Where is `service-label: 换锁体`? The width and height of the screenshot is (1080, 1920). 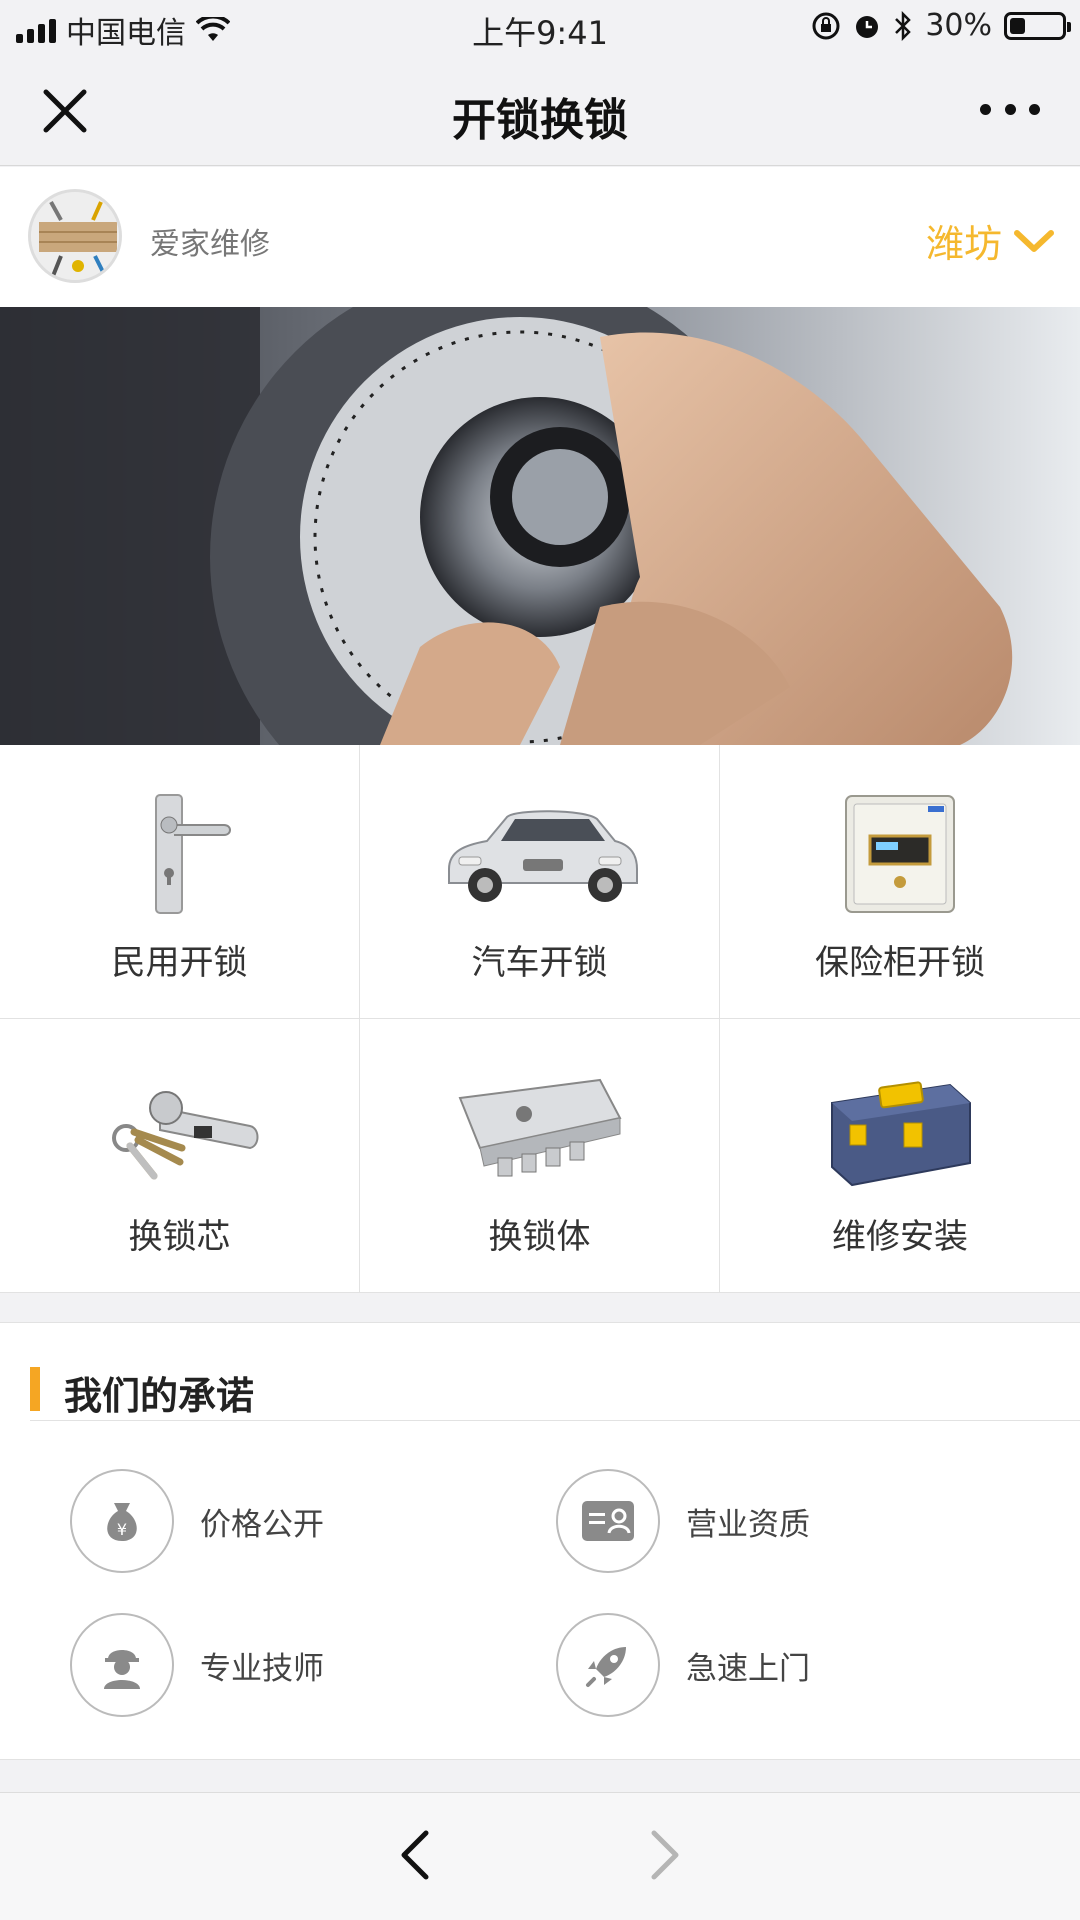 service-label: 换锁体 is located at coordinates (539, 1237).